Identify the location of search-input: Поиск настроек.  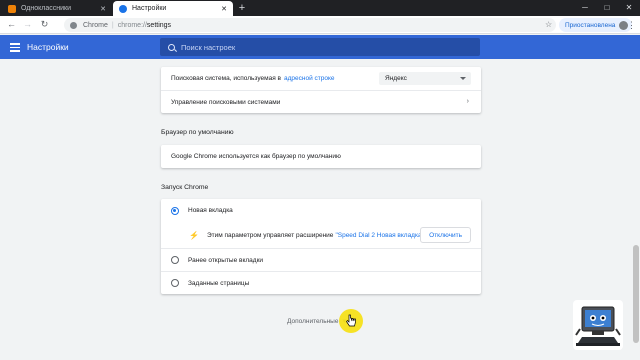
(320, 47).